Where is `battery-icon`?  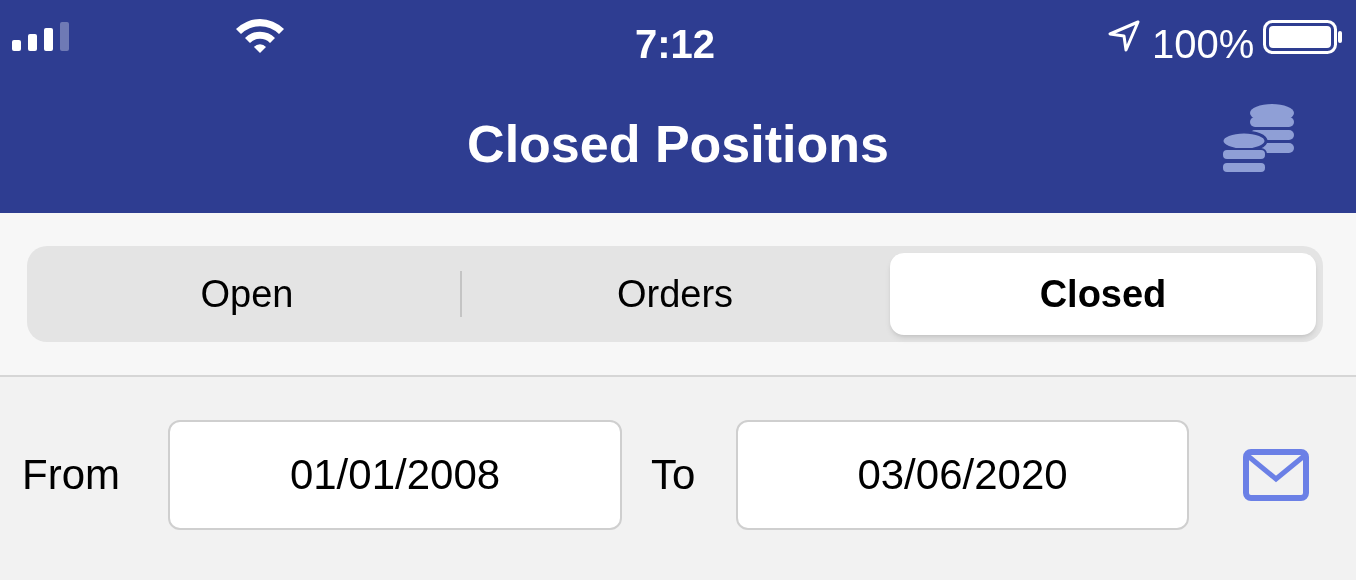 battery-icon is located at coordinates (1303, 37).